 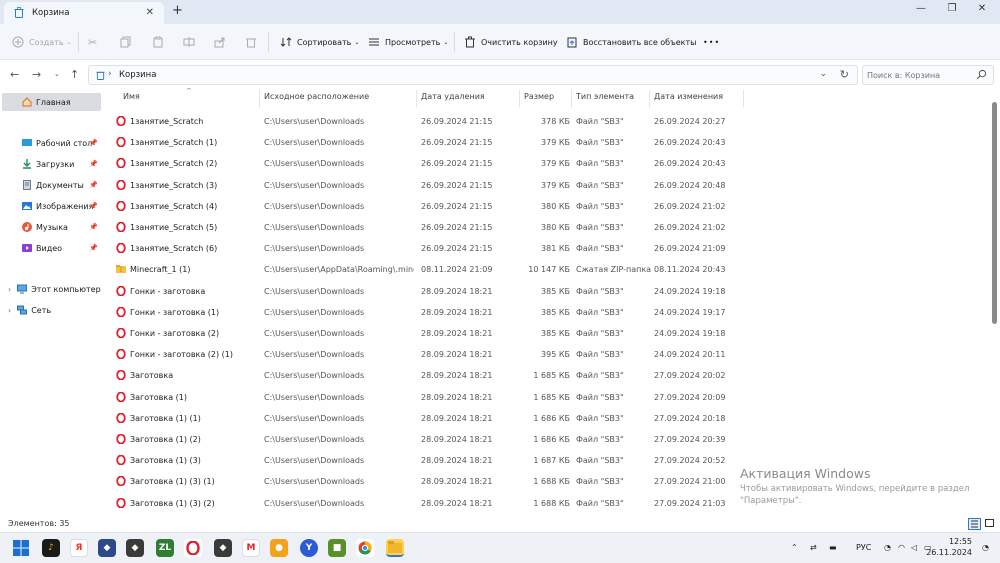 I want to click on microphone-icon: ◔, so click(x=887, y=547).